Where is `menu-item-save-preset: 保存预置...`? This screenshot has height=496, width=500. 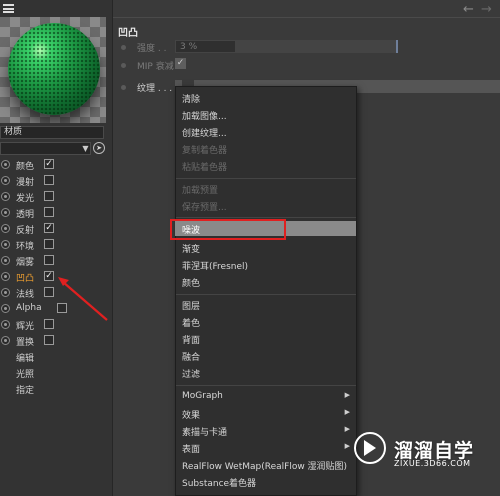 menu-item-save-preset: 保存预置... is located at coordinates (204, 208).